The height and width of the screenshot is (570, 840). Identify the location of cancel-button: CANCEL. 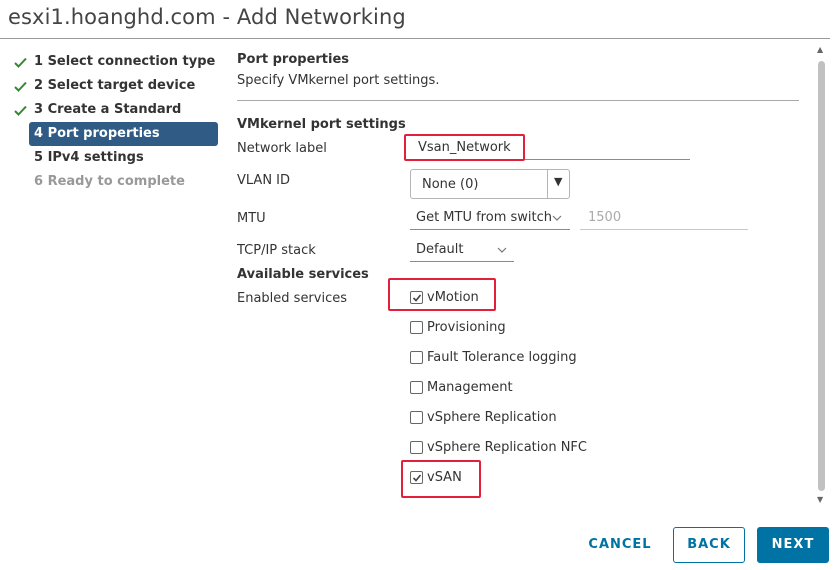
(620, 545).